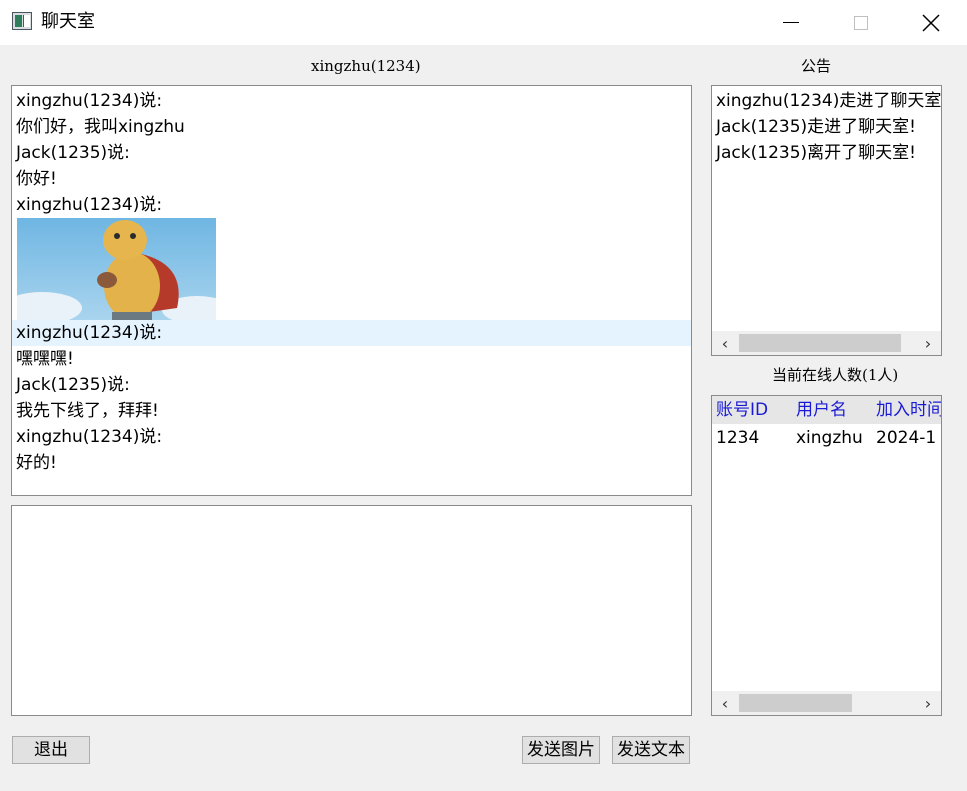  I want to click on cell-username: xingzhu, so click(829, 438).